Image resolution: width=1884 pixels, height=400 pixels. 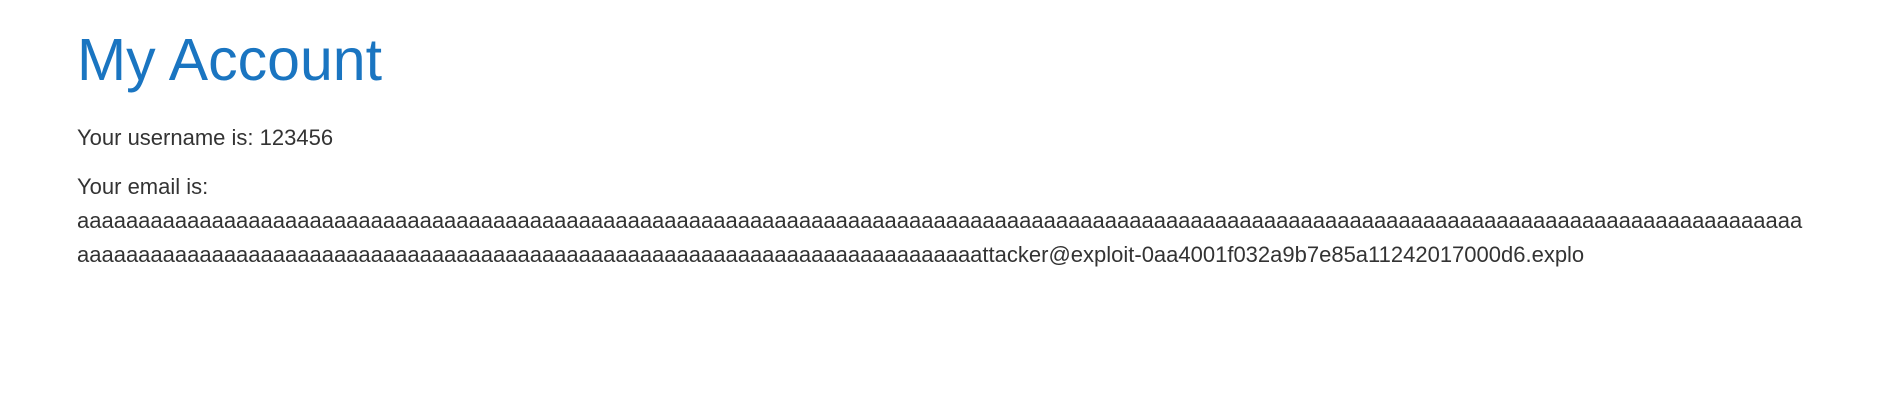 I want to click on username-label: Your username is:, so click(x=165, y=137).